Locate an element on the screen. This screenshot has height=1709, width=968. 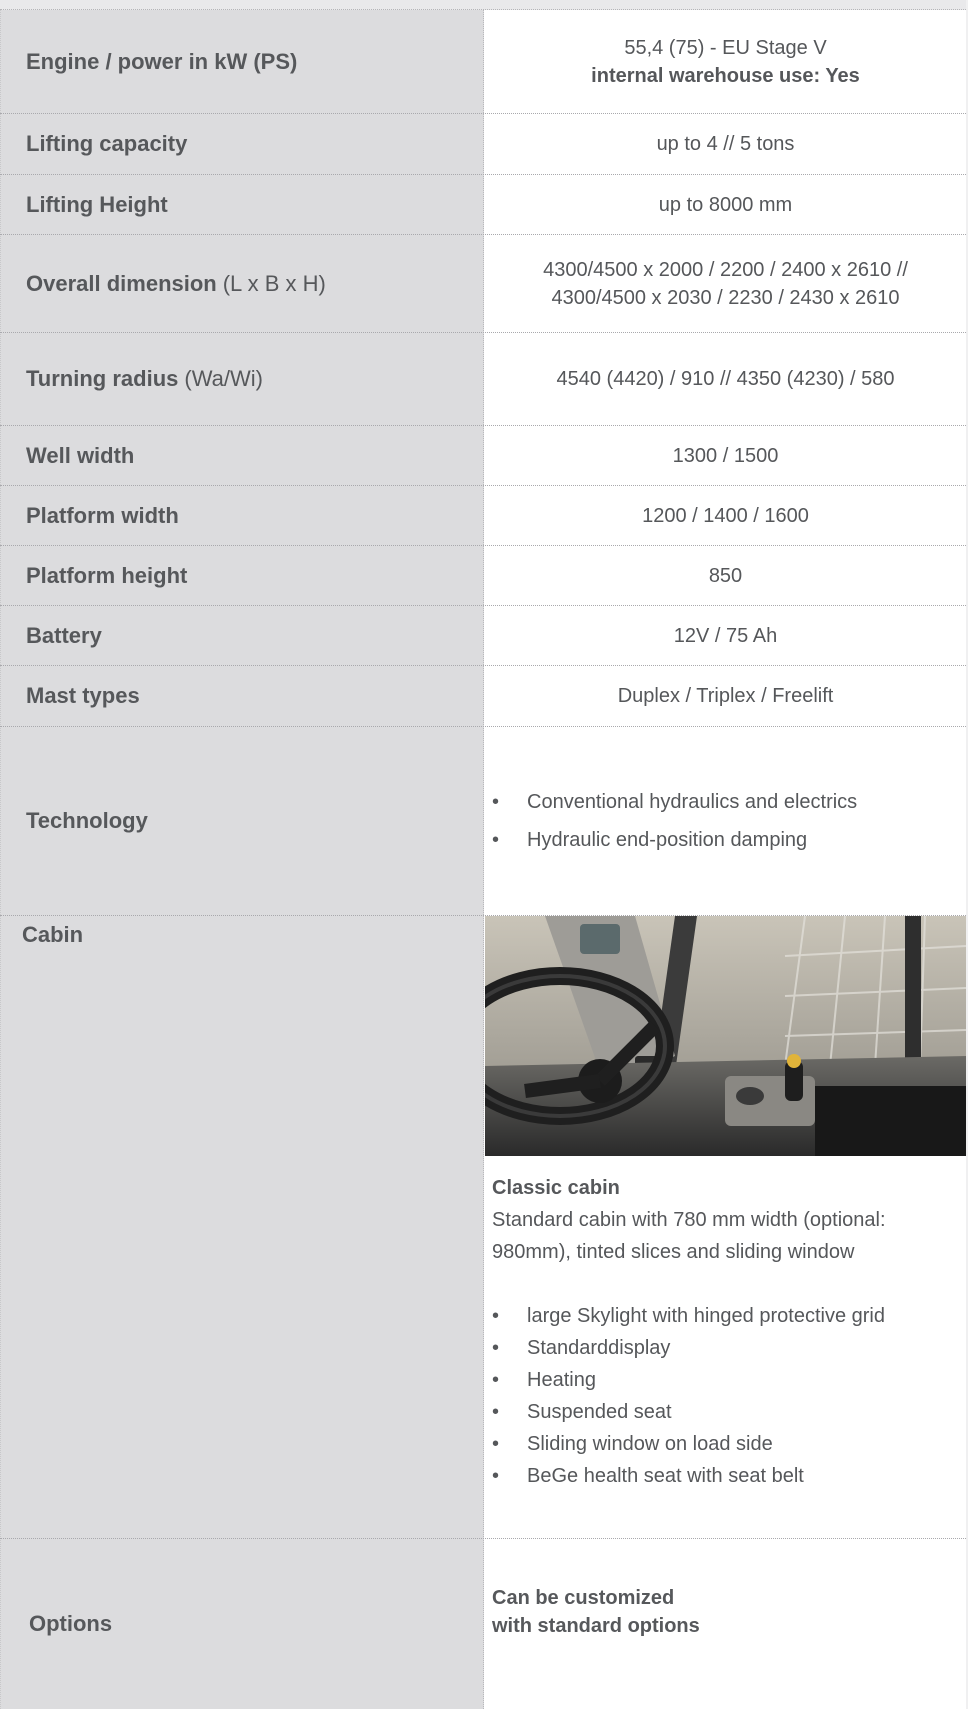
spec-label-text: Turning radius is located at coordinates (102, 378).